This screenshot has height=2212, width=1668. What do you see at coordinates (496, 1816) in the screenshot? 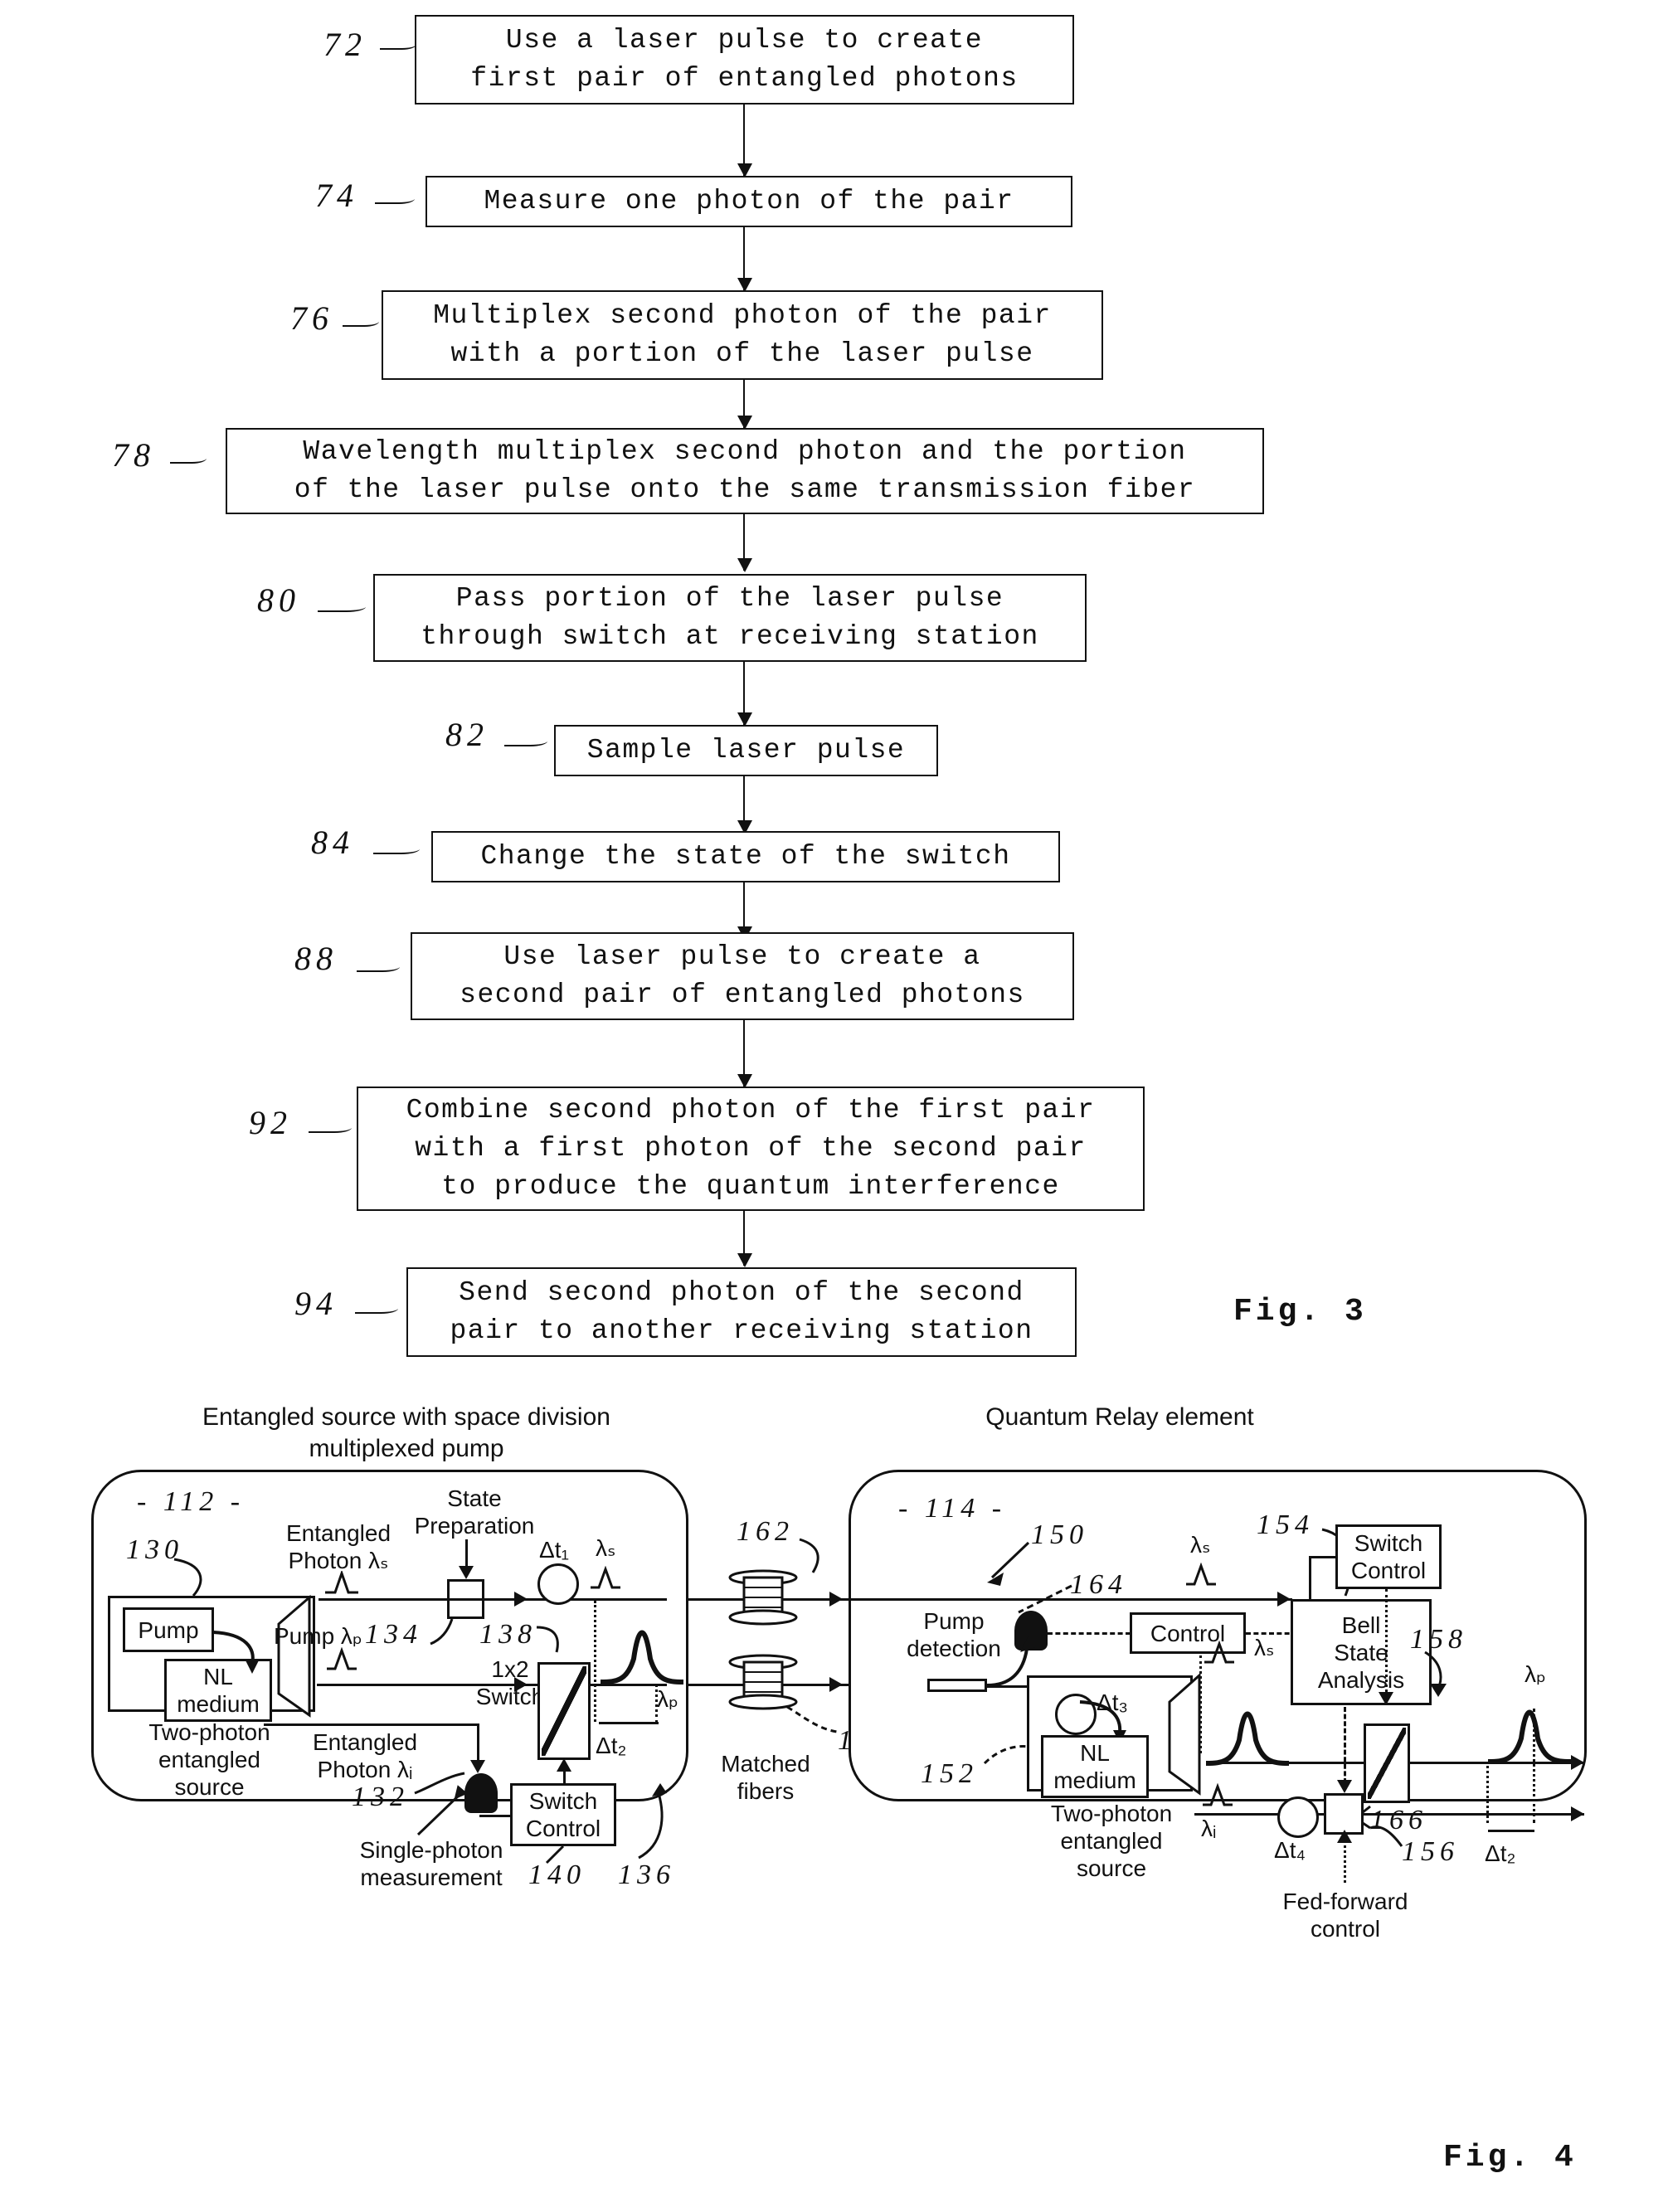
I see `detector-to-switch-control` at bounding box center [496, 1816].